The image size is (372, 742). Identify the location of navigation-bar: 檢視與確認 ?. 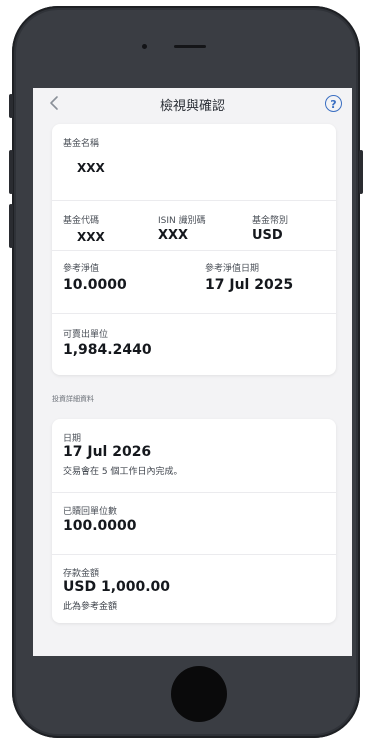
(192, 103).